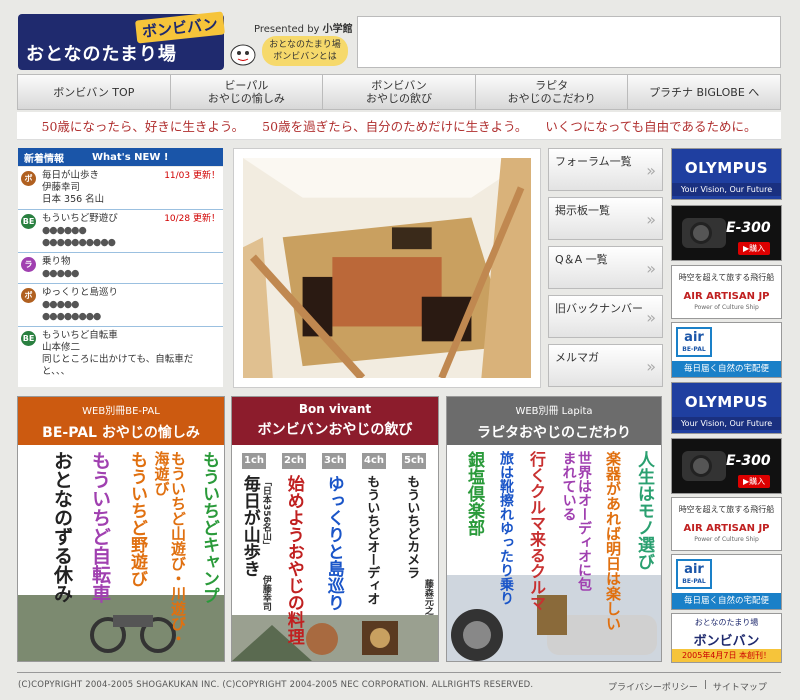 This screenshot has width=800, height=700. Describe the element at coordinates (576, 521) in the screenshot. I see `link-world-audio: 世界はオーディオに包まれている` at that location.